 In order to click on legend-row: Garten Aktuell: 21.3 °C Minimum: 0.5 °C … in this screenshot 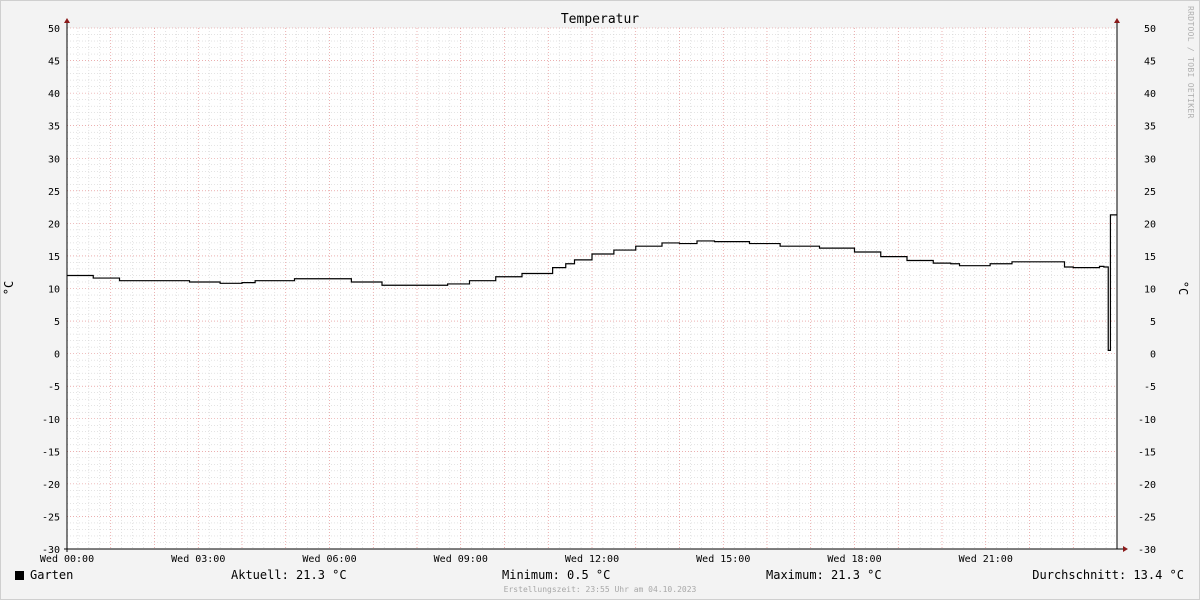, I will do `click(600, 575)`.